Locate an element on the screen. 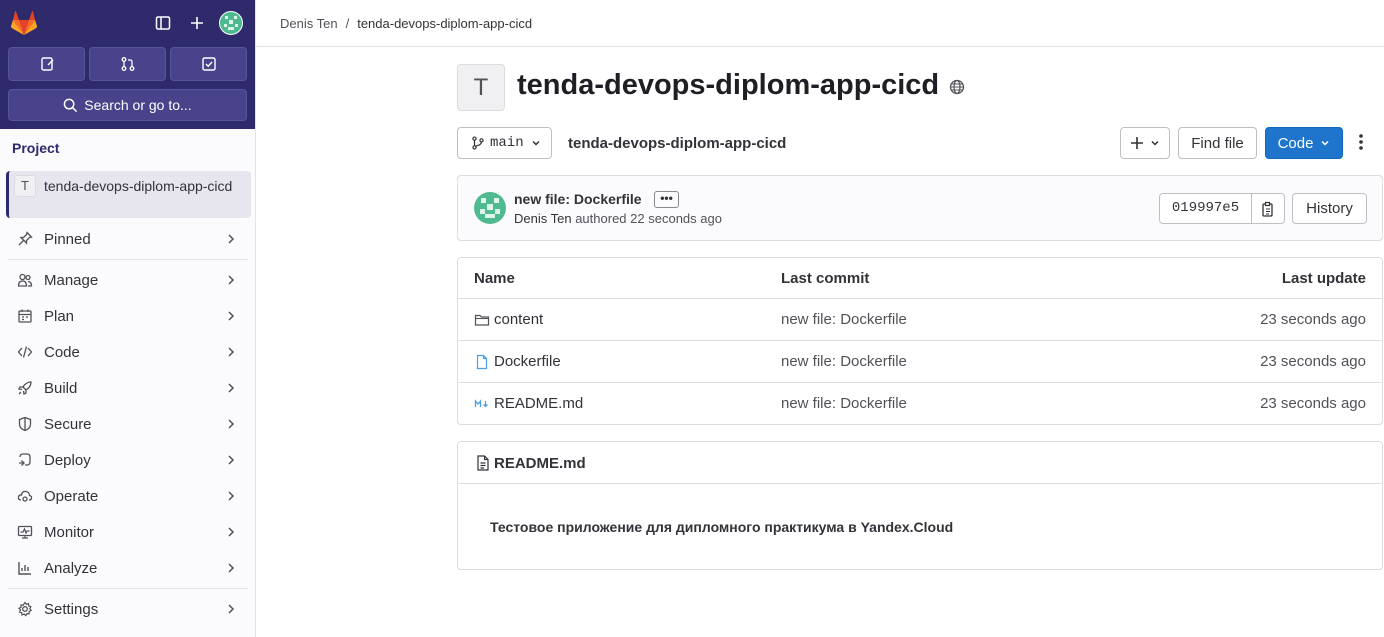 The height and width of the screenshot is (637, 1384). branch-selector: main is located at coordinates (504, 143).